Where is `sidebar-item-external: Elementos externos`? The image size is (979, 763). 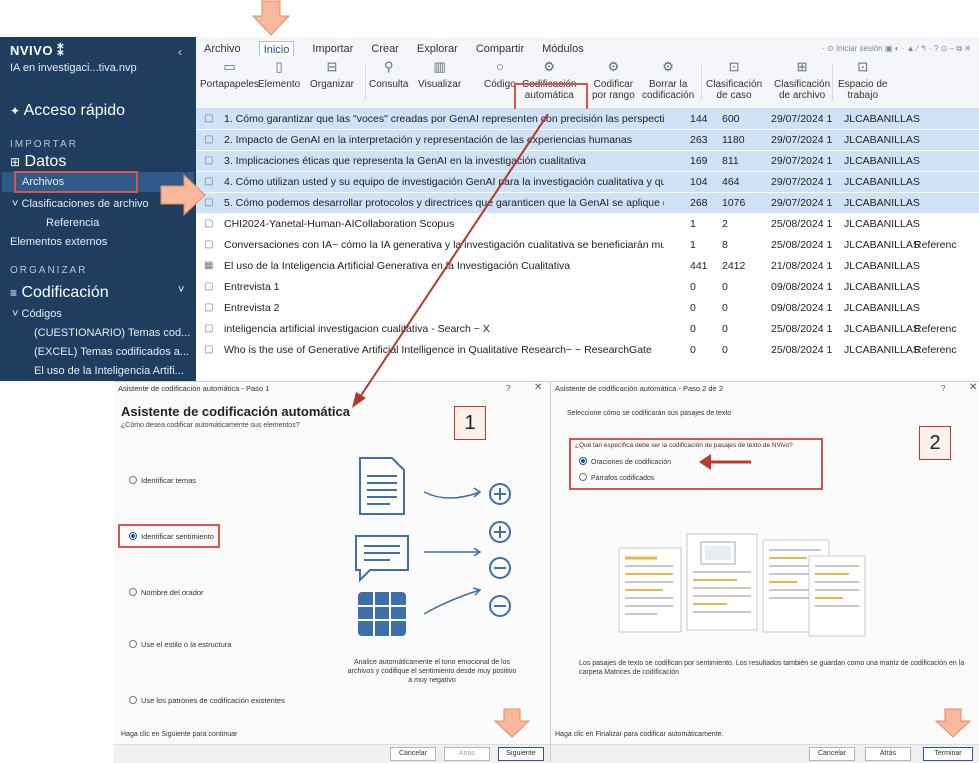
sidebar-item-external: Elementos externos is located at coordinates (58, 242).